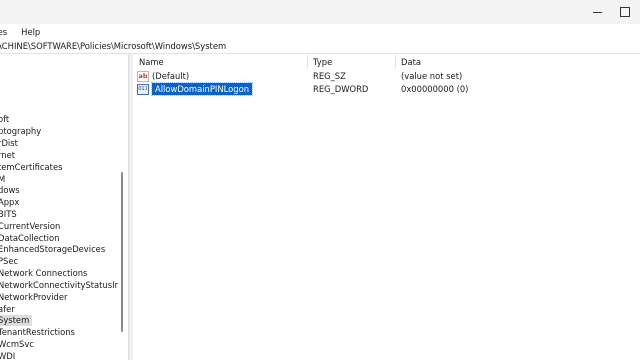  What do you see at coordinates (29, 238) in the screenshot?
I see `tree-item: DataCollection` at bounding box center [29, 238].